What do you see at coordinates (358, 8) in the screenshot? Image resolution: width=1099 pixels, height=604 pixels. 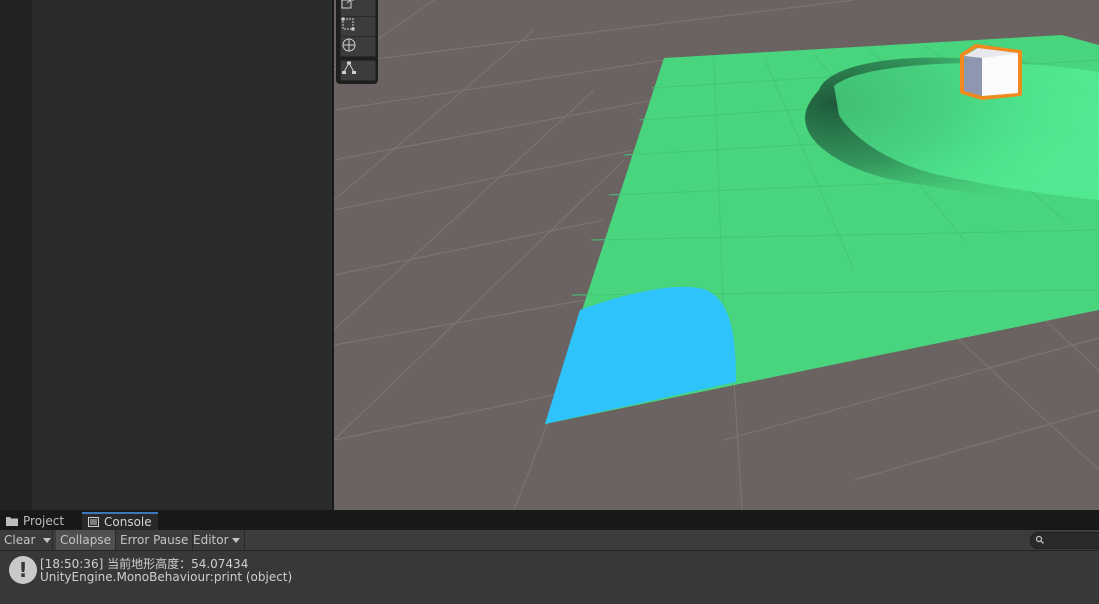 I see `scale-tool-button` at bounding box center [358, 8].